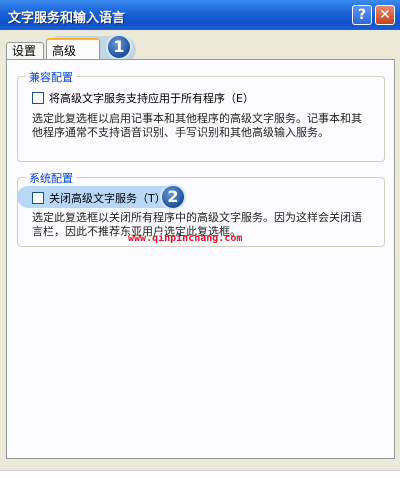  Describe the element at coordinates (51, 178) in the screenshot. I see `system-group-legend: 系统配置` at that location.